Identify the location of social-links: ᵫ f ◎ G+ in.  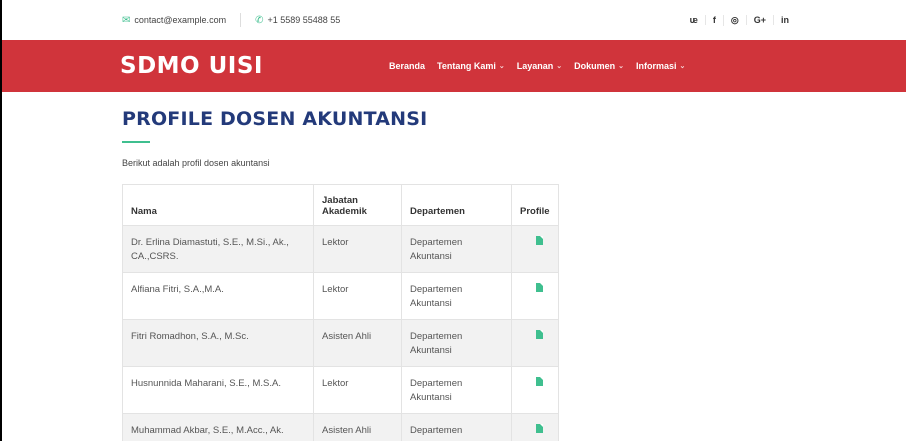
(739, 20).